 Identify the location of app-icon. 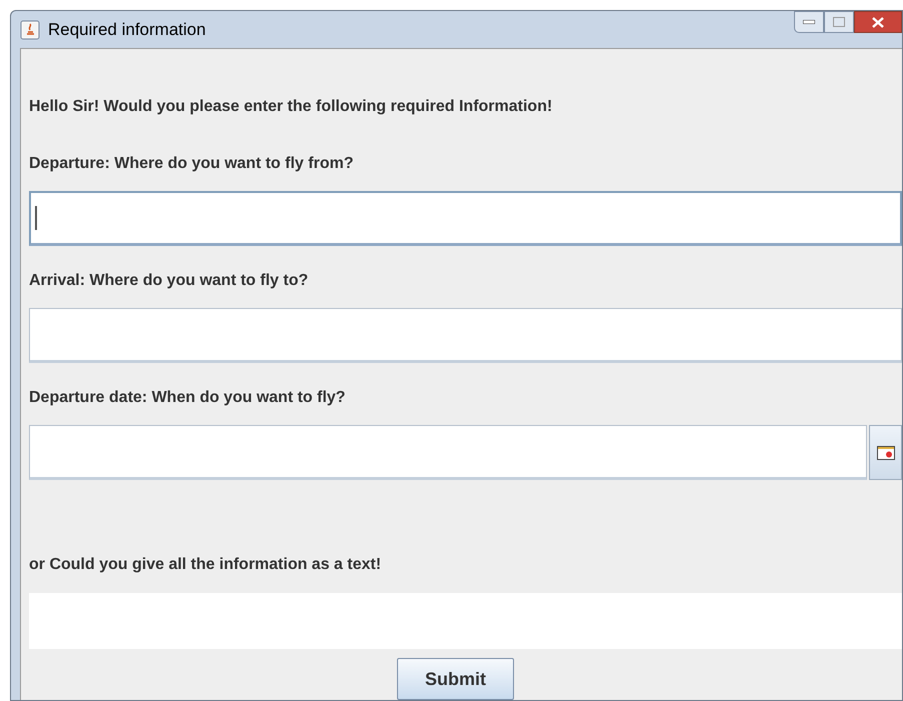
(30, 30).